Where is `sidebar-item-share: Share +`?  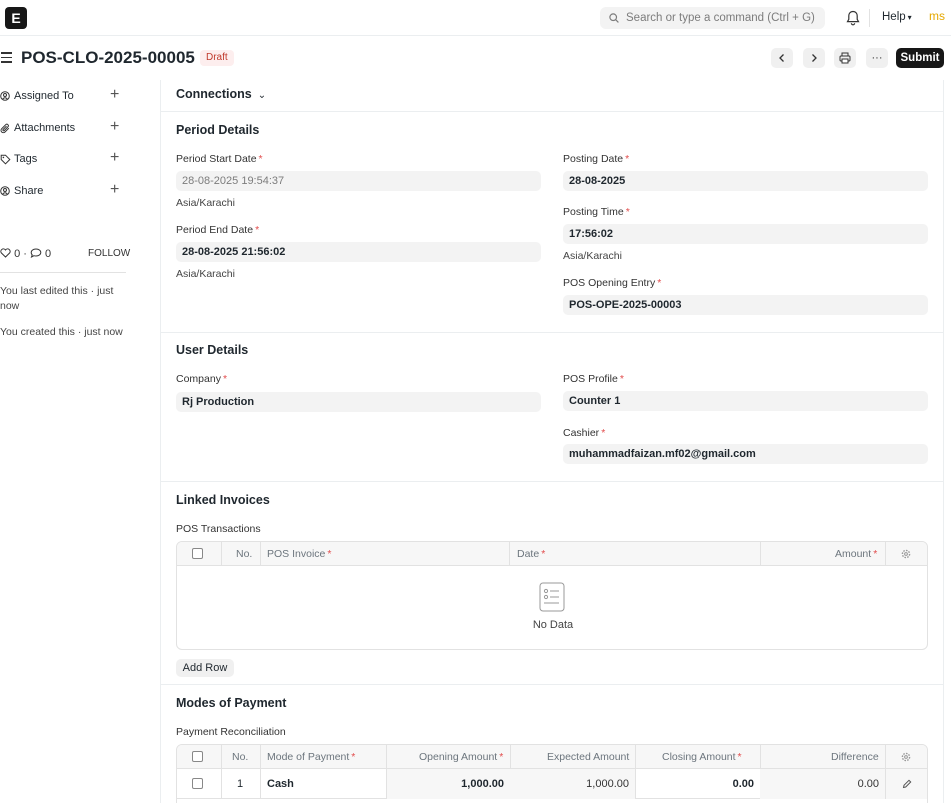
sidebar-item-share: Share + is located at coordinates (63, 191).